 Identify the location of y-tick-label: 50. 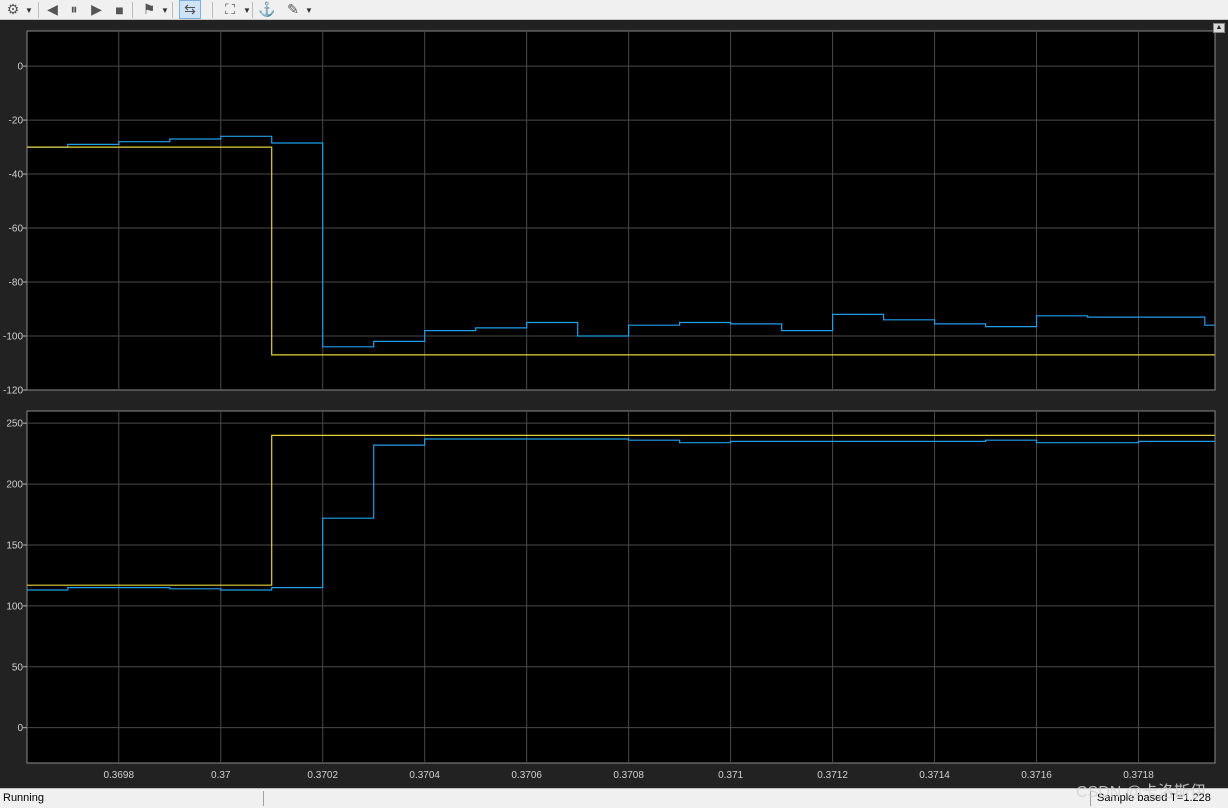
(18, 667).